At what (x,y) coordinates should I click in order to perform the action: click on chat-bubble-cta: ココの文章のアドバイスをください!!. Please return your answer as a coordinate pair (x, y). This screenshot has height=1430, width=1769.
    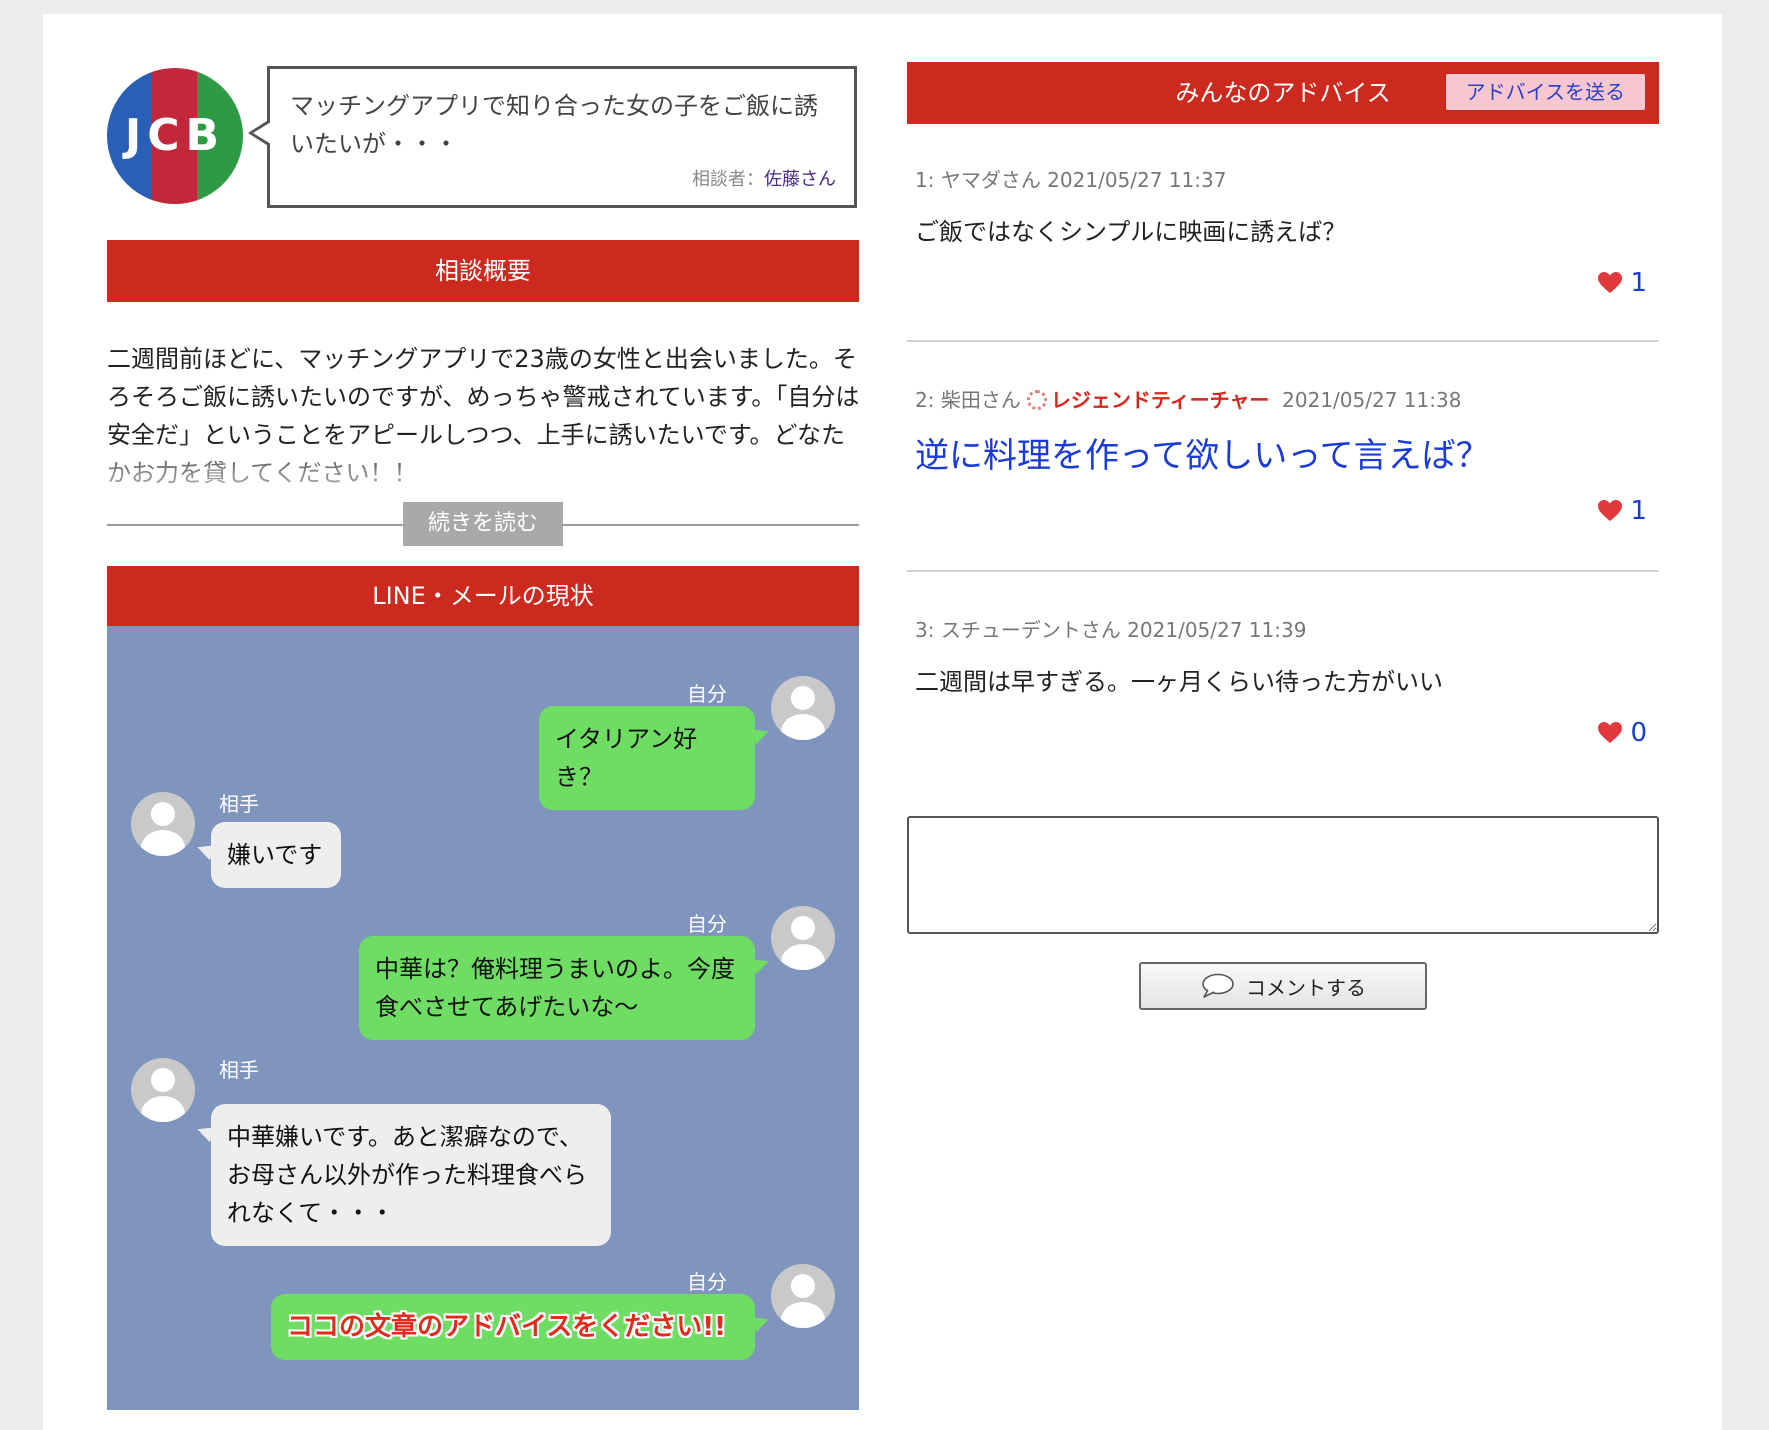
    Looking at the image, I should click on (513, 1327).